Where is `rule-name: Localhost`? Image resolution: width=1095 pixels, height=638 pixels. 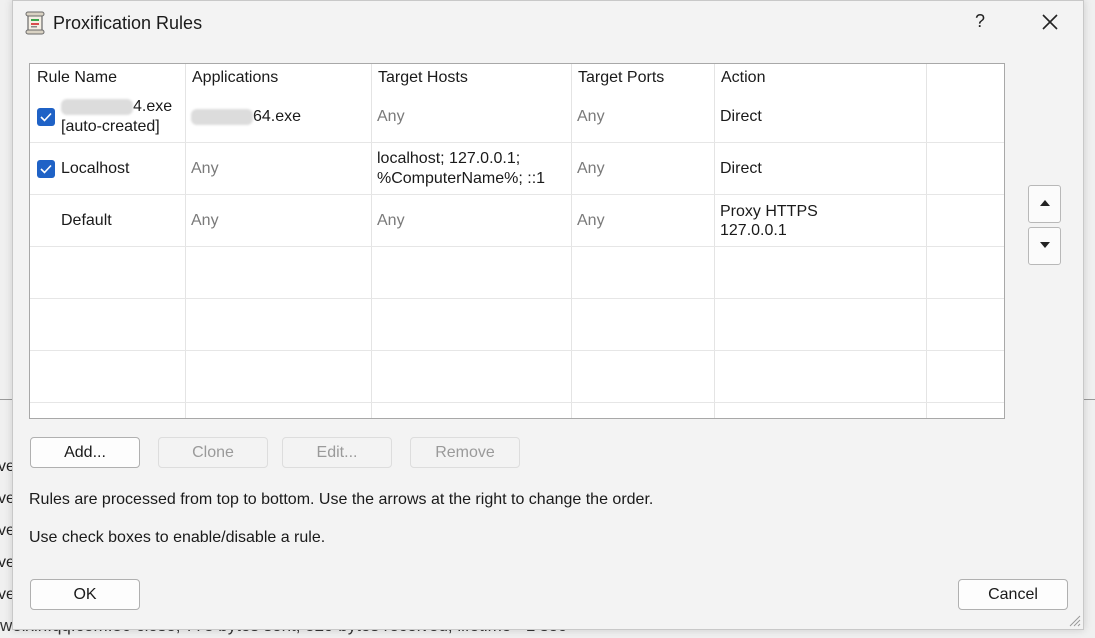 rule-name: Localhost is located at coordinates (95, 168).